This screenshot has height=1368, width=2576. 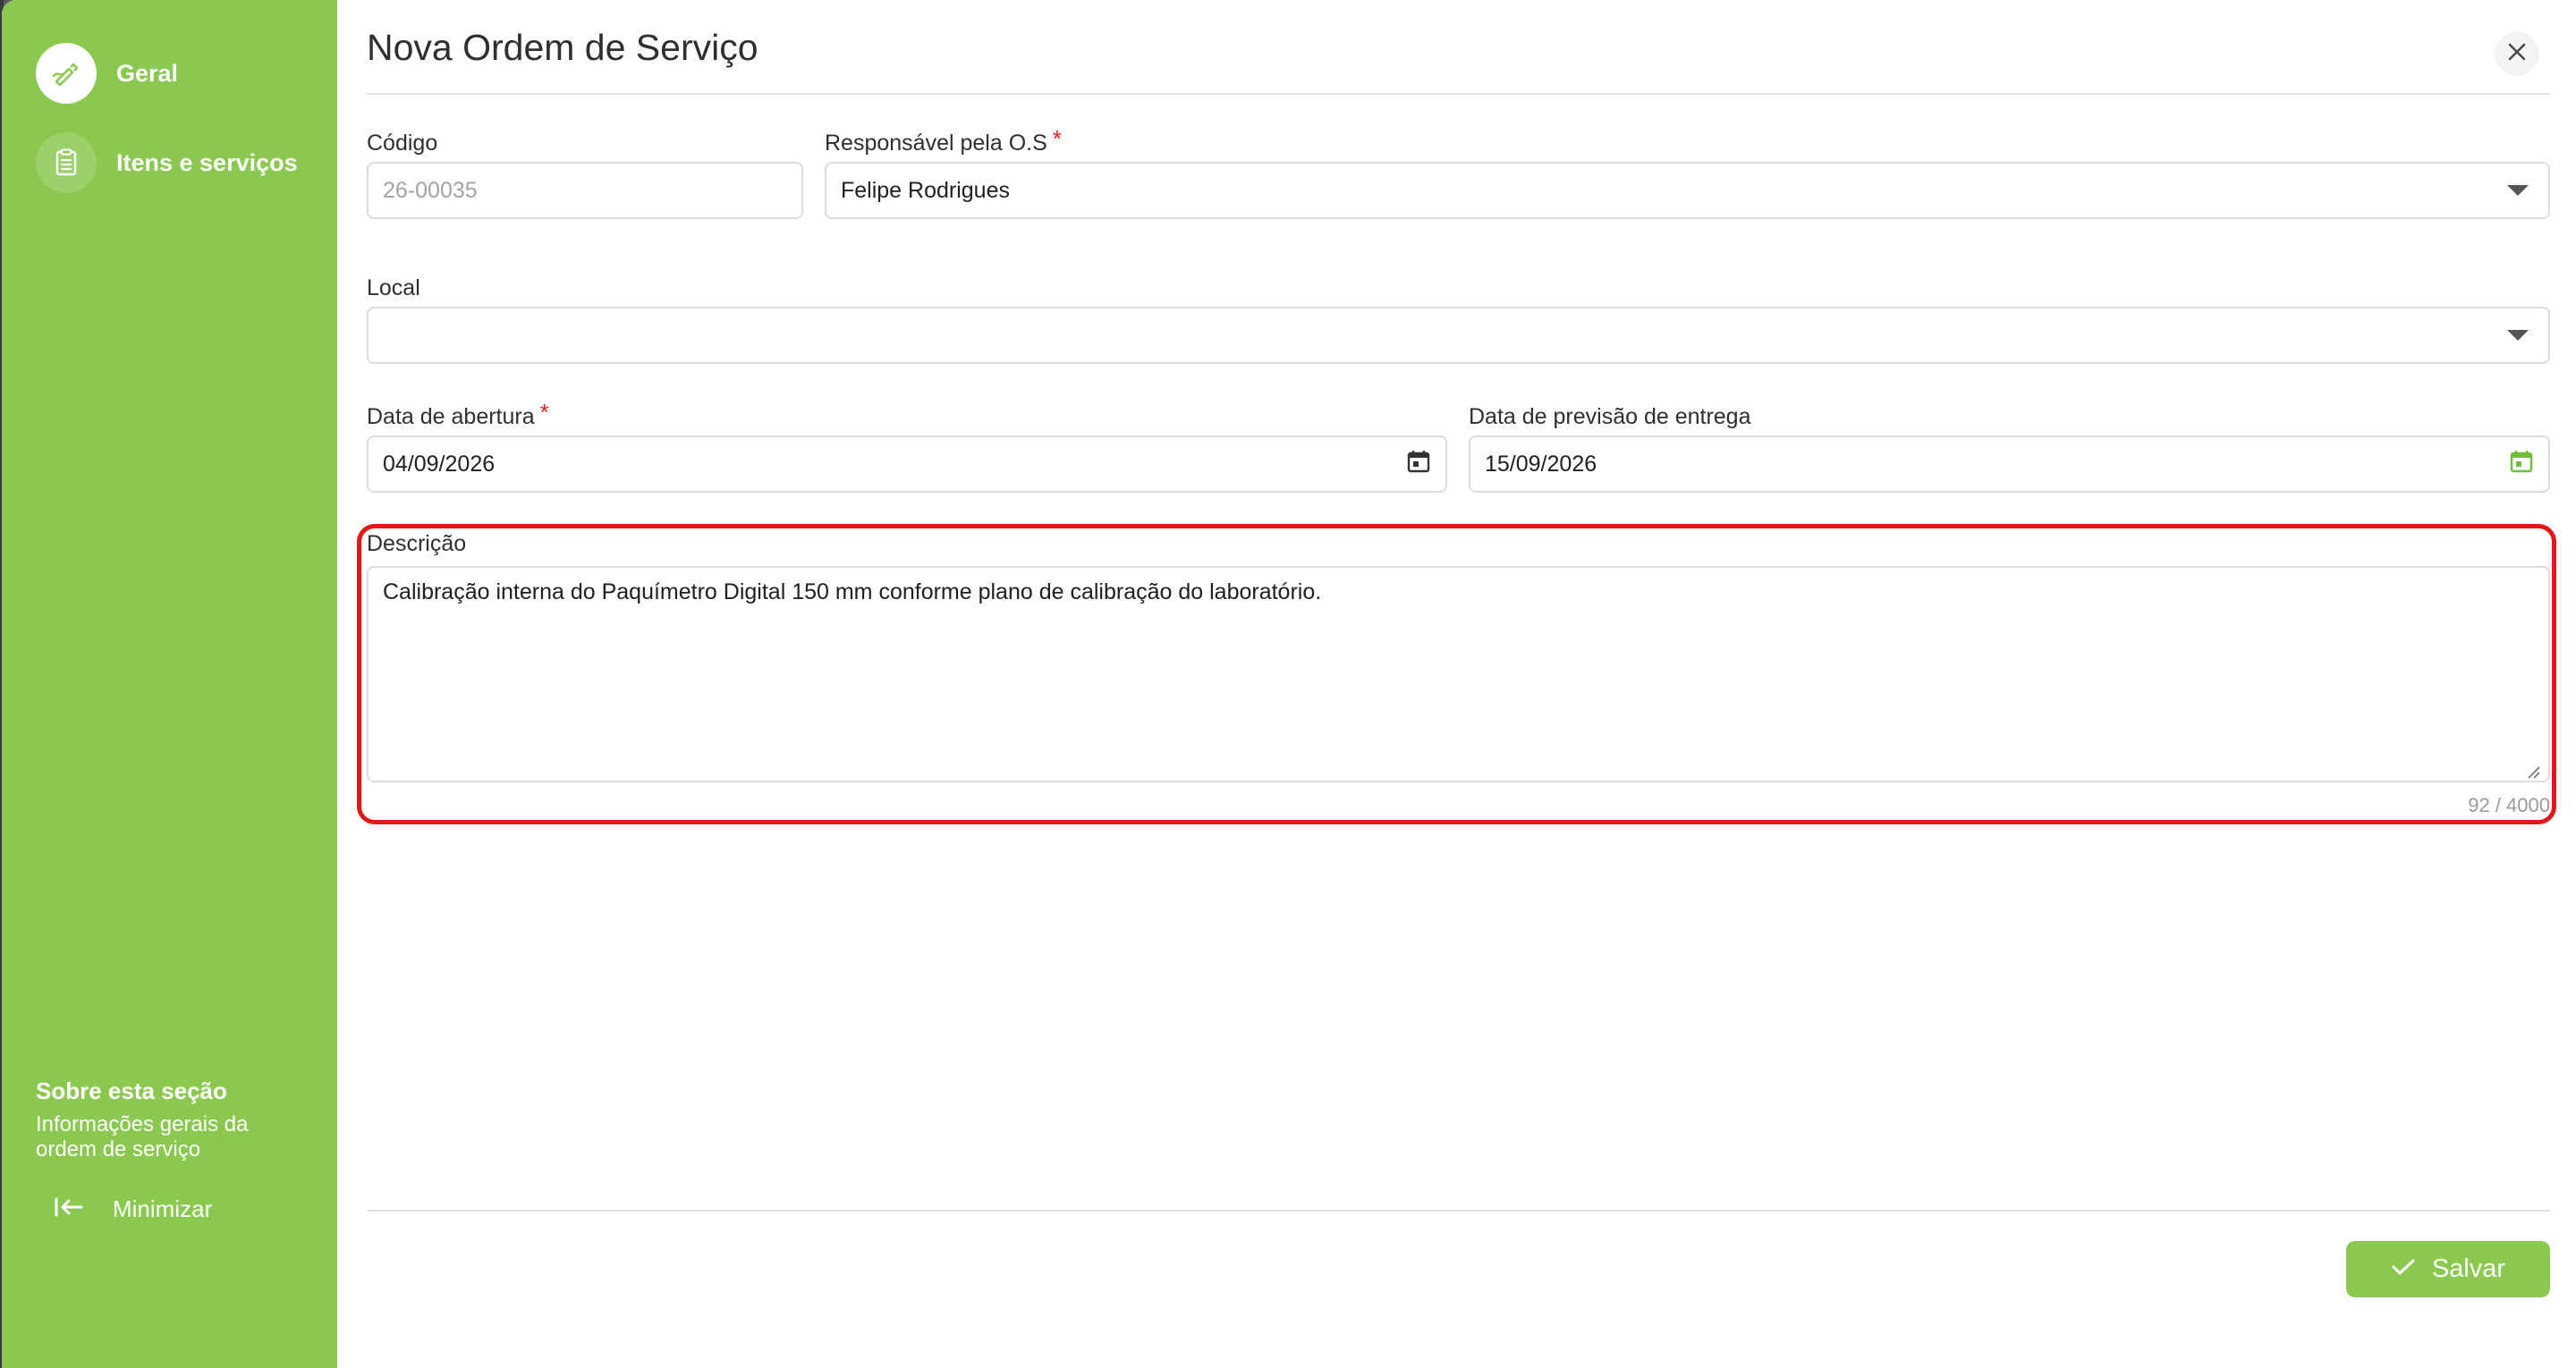 I want to click on data-previsao-label-text: Data de previsão de entrega, so click(x=1610, y=417).